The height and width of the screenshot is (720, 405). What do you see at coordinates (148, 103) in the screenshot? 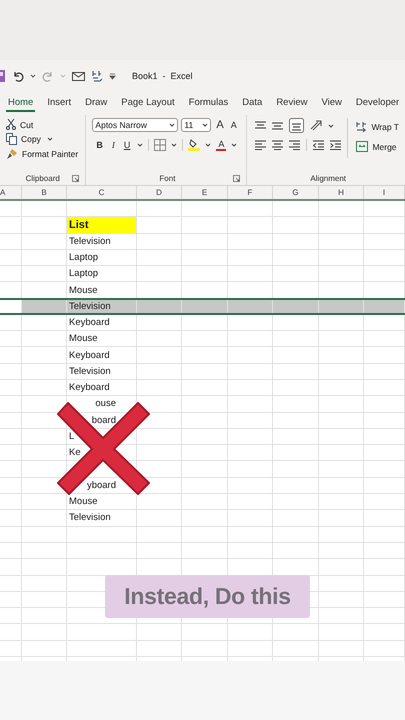
I see `ribbon-tab: Page Layout` at bounding box center [148, 103].